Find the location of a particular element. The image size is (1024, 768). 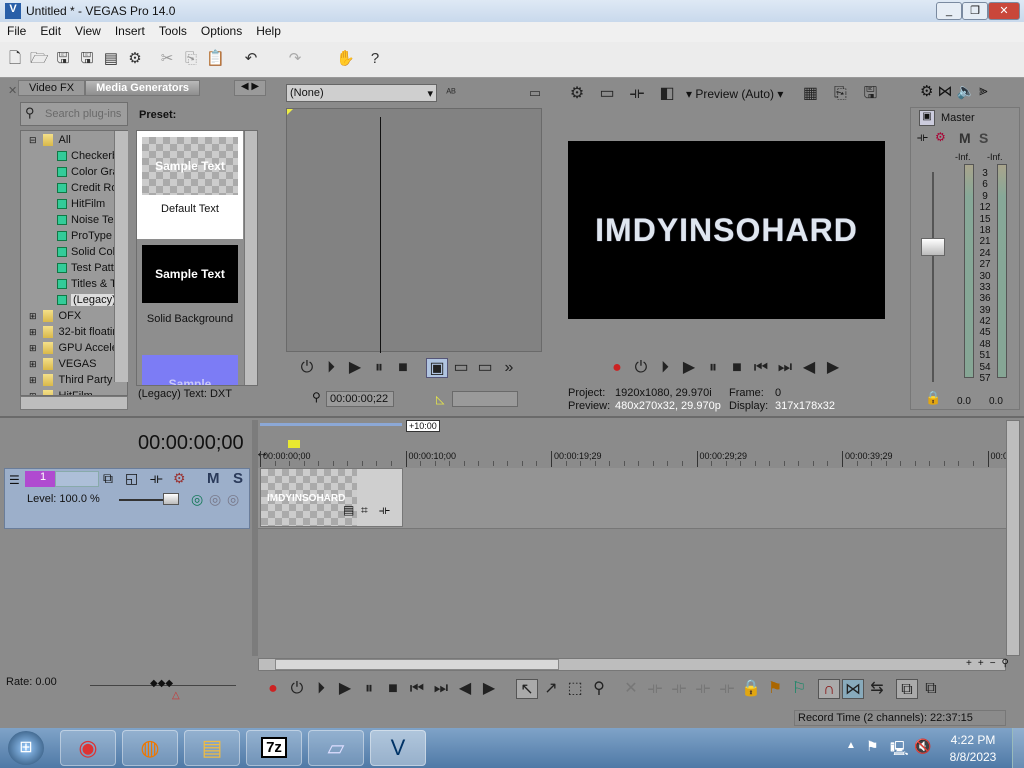

trimmer-dropdown: (None) ▾ is located at coordinates (361, 93).